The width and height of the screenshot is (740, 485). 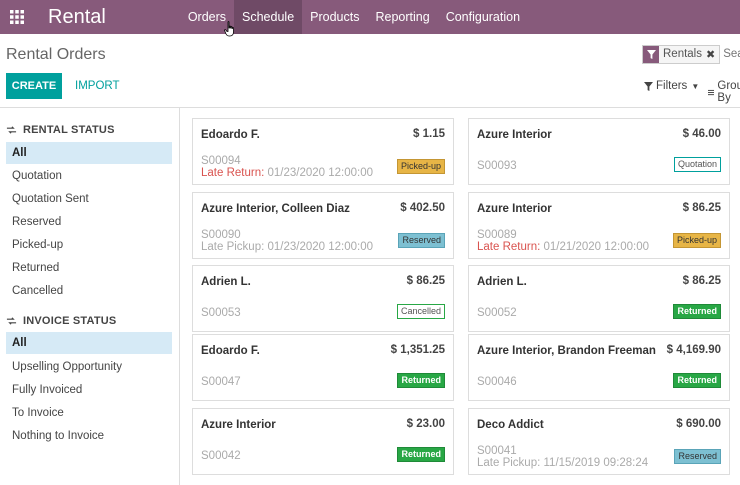 What do you see at coordinates (711, 92) in the screenshot?
I see `list-icon` at bounding box center [711, 92].